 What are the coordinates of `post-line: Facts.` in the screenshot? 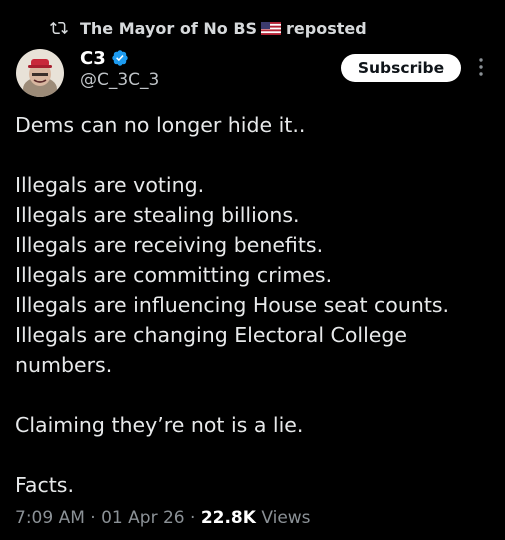 It's located at (44, 485).